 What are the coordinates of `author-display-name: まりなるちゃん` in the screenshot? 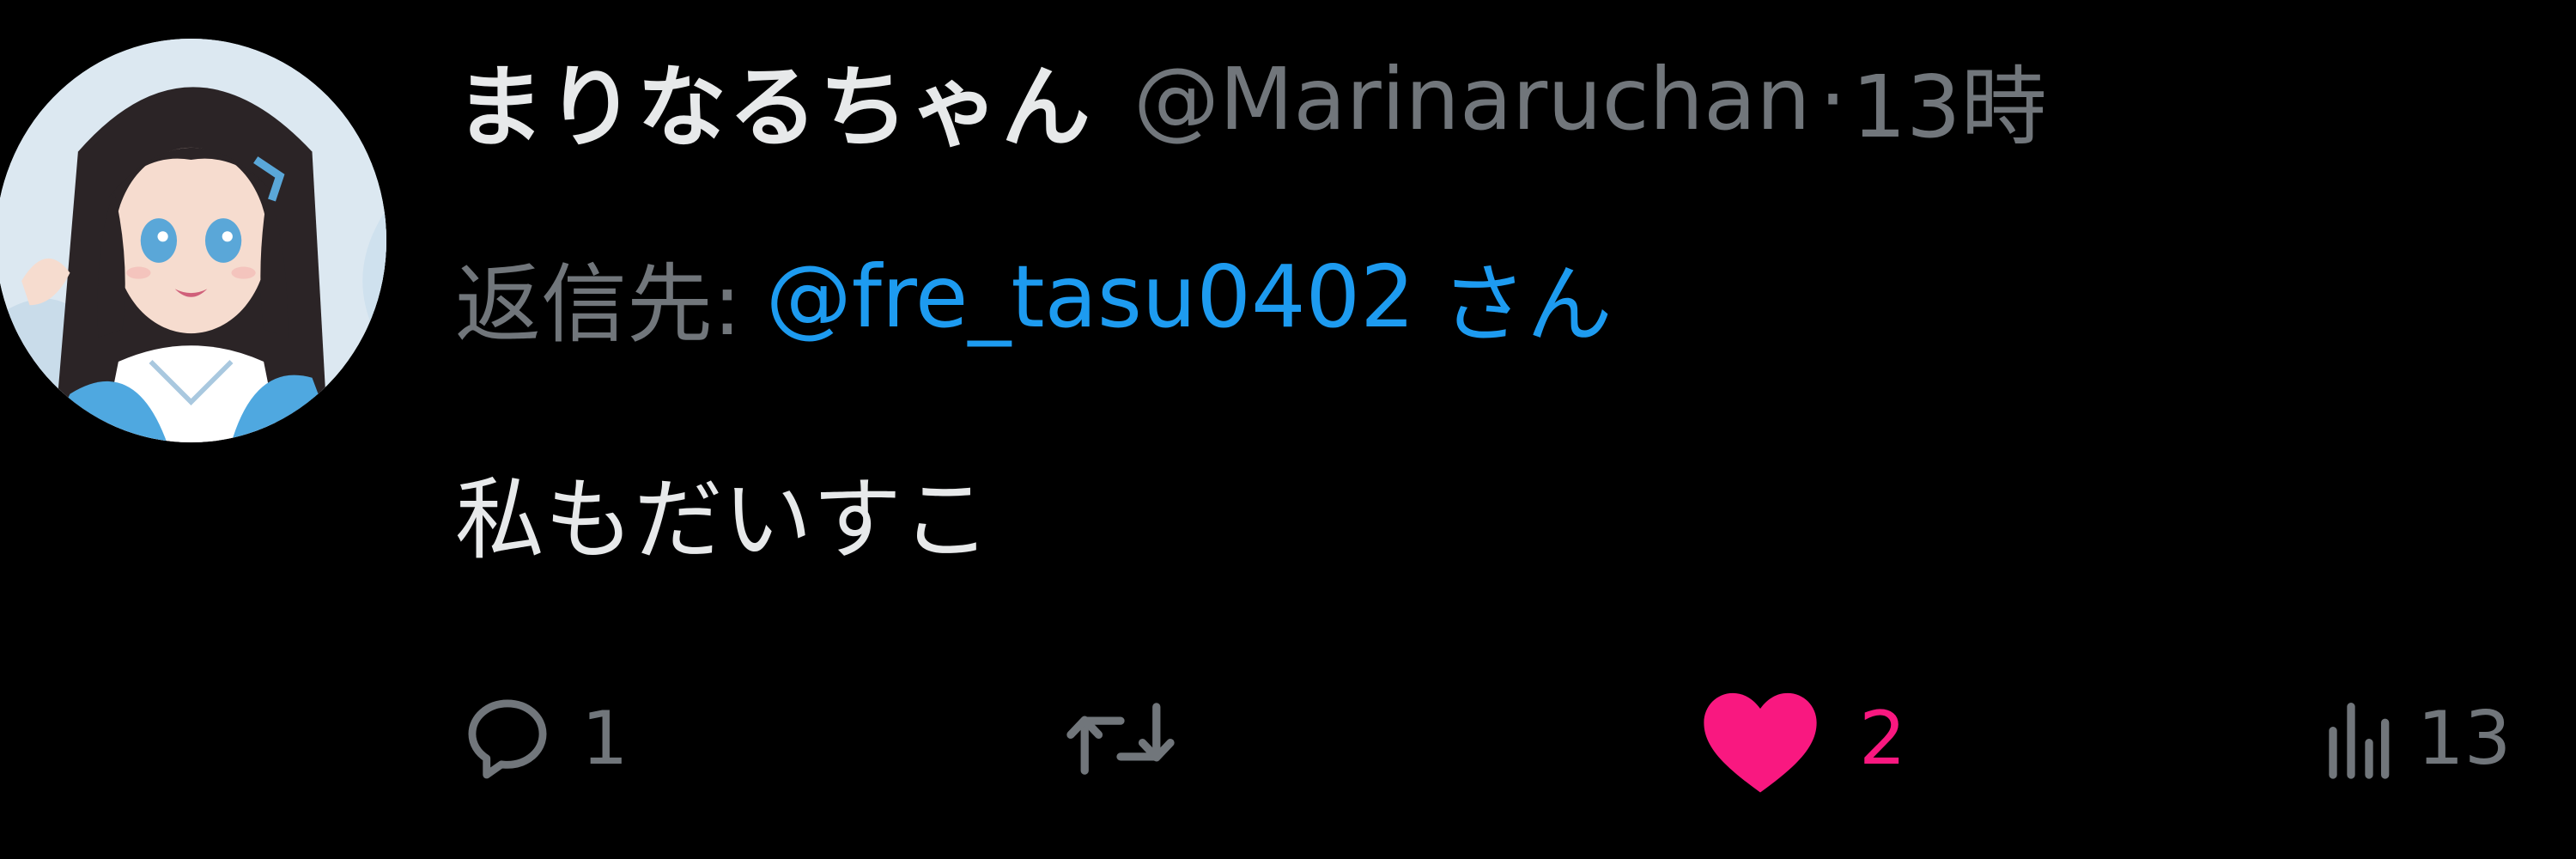 It's located at (773, 99).